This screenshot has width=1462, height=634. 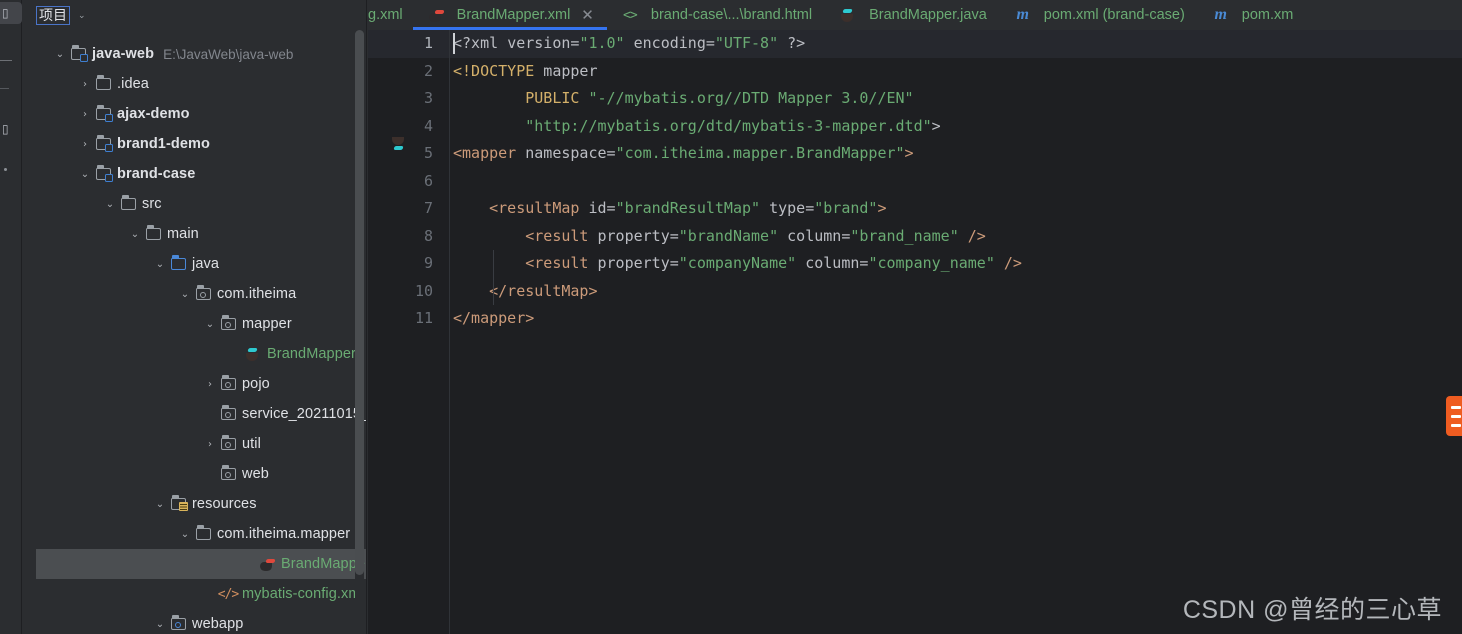 What do you see at coordinates (194, 621) in the screenshot?
I see `tree-item-webapp: ⌄ webapp` at bounding box center [194, 621].